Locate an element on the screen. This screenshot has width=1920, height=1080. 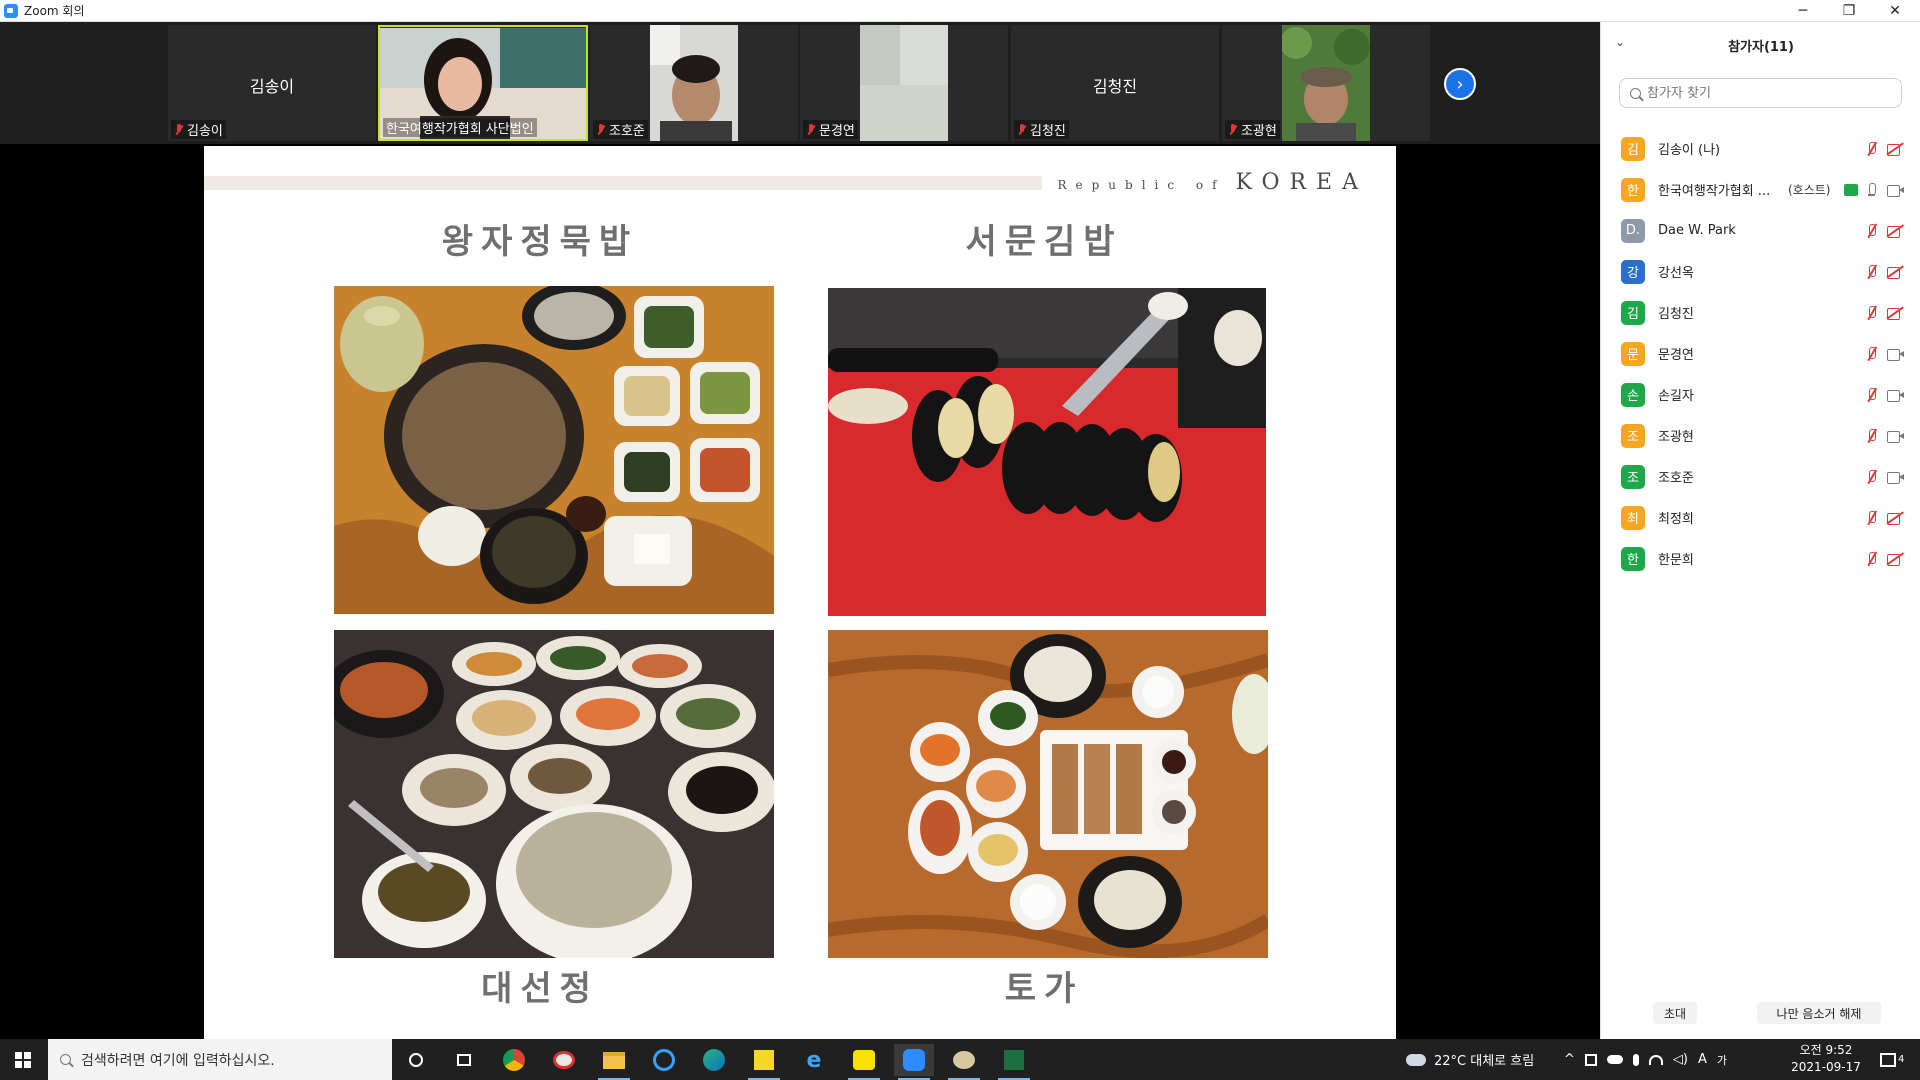
taskbar-app-excel is located at coordinates (1014, 1062).